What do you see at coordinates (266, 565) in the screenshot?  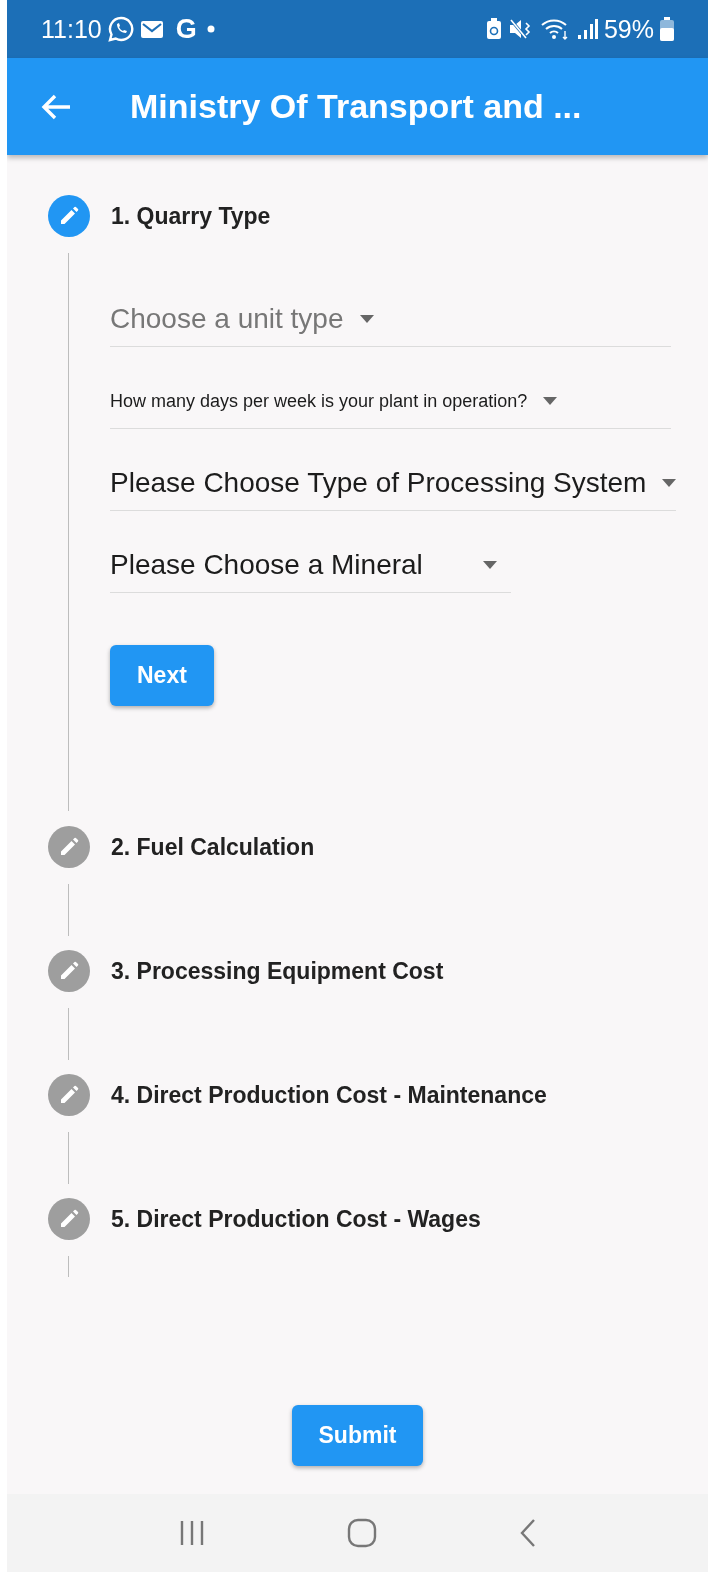 I see `dropdown-hint: Please Choose a Mineral` at bounding box center [266, 565].